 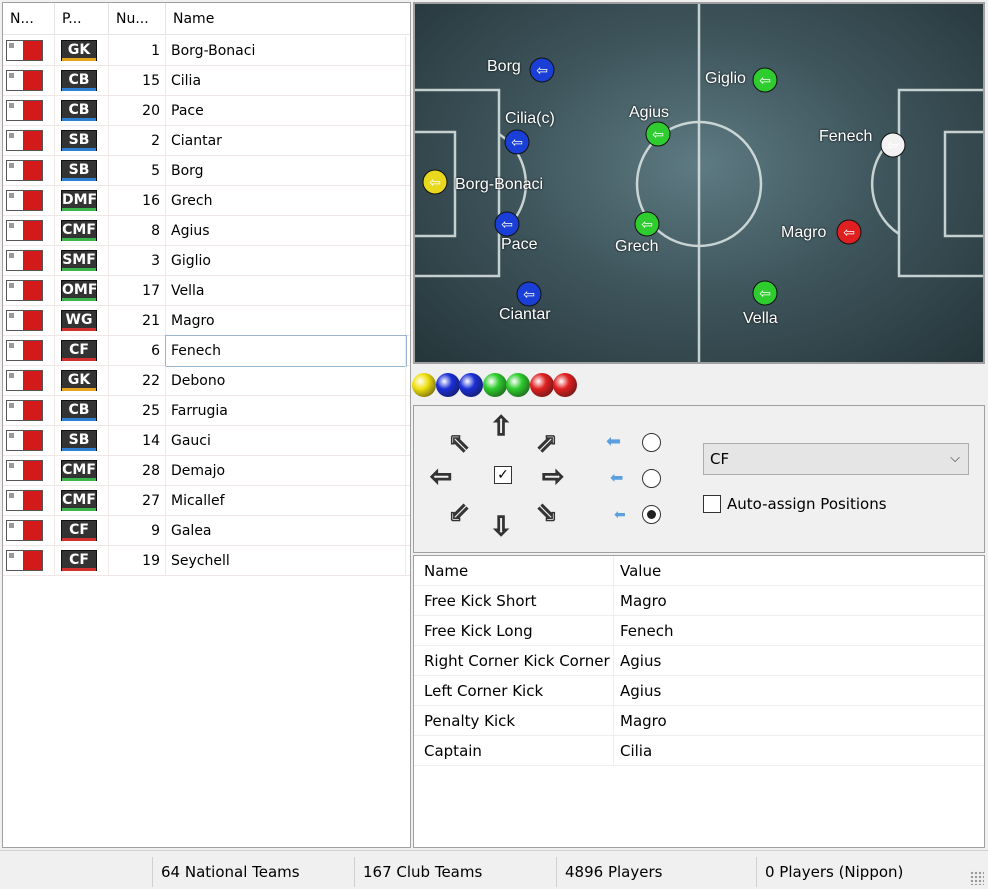 I want to click on player-row: CB 25 Farrugia, so click(x=206, y=411).